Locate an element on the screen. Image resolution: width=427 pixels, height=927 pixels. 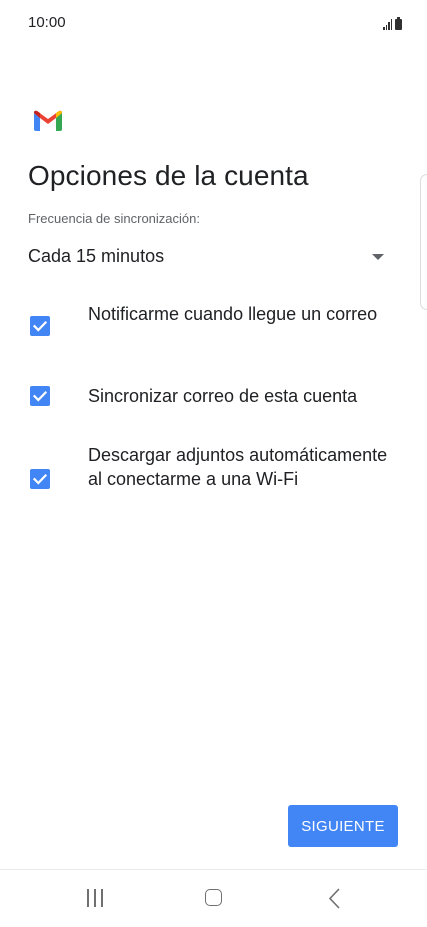
navigation-bar is located at coordinates (213, 898).